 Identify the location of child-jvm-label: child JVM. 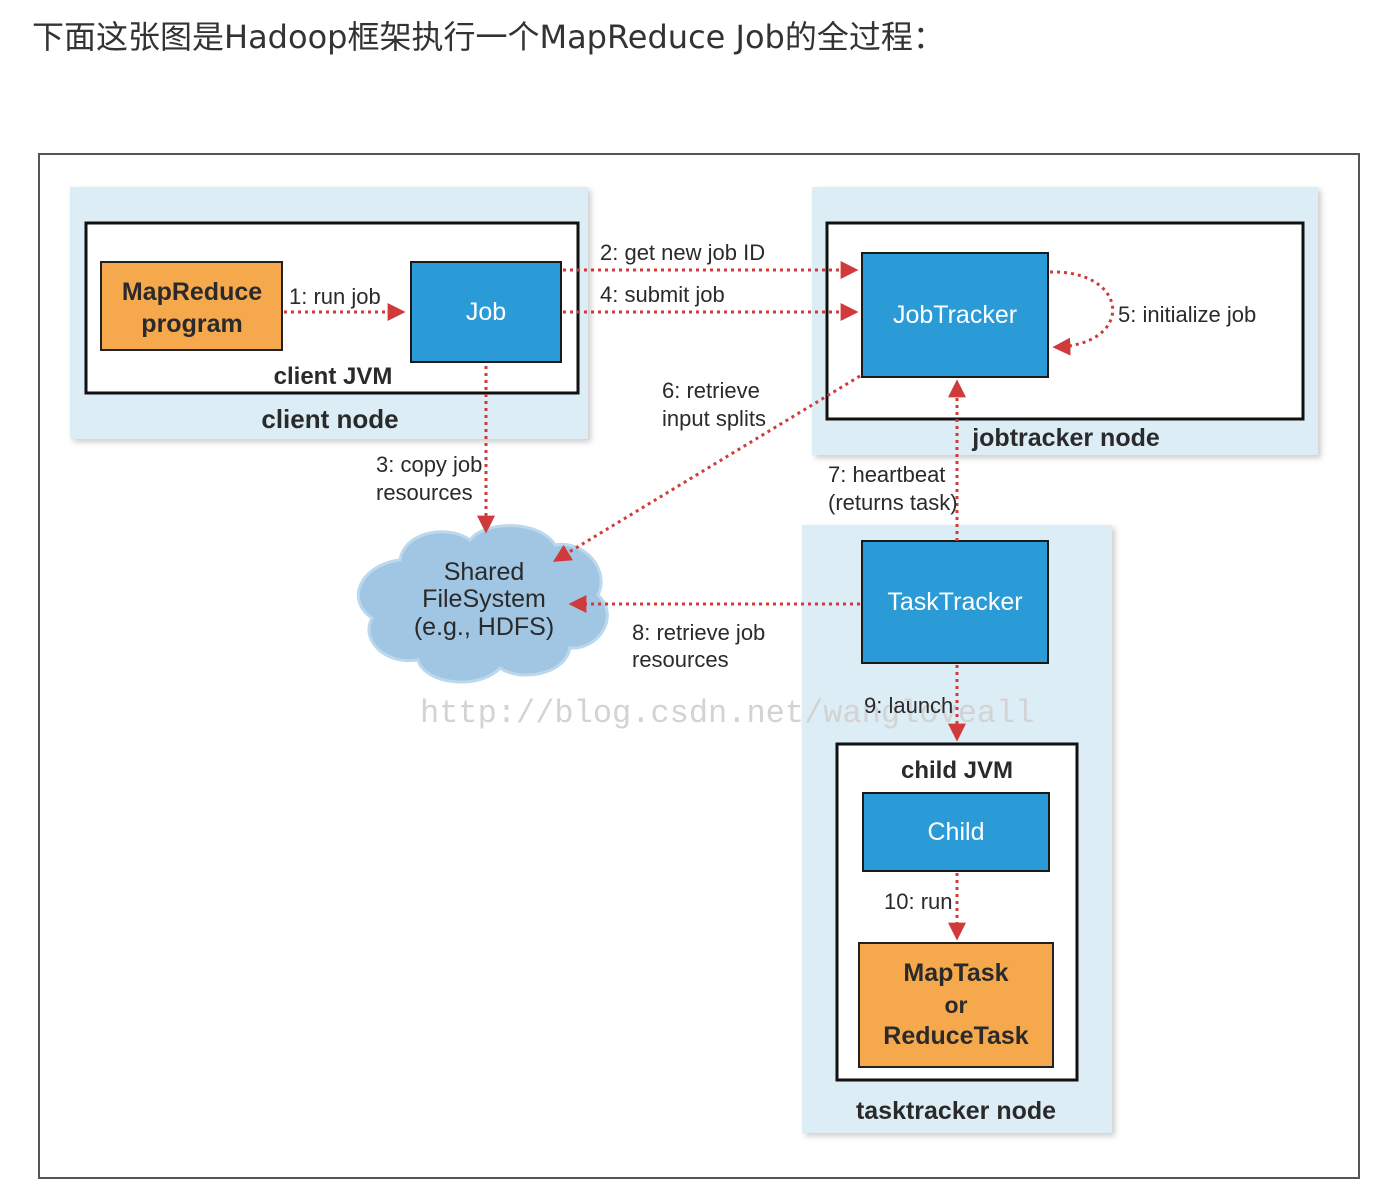
(957, 770).